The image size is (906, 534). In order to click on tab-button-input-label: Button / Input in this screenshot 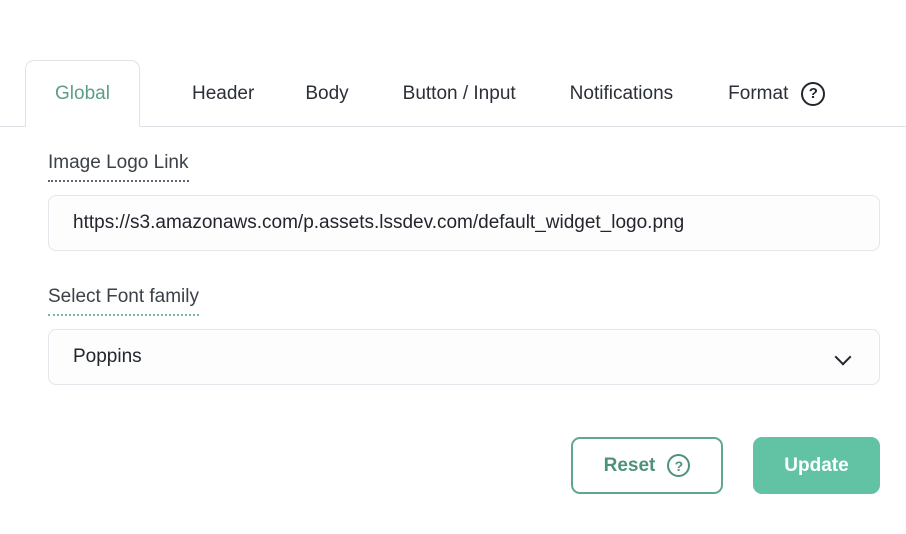, I will do `click(459, 93)`.